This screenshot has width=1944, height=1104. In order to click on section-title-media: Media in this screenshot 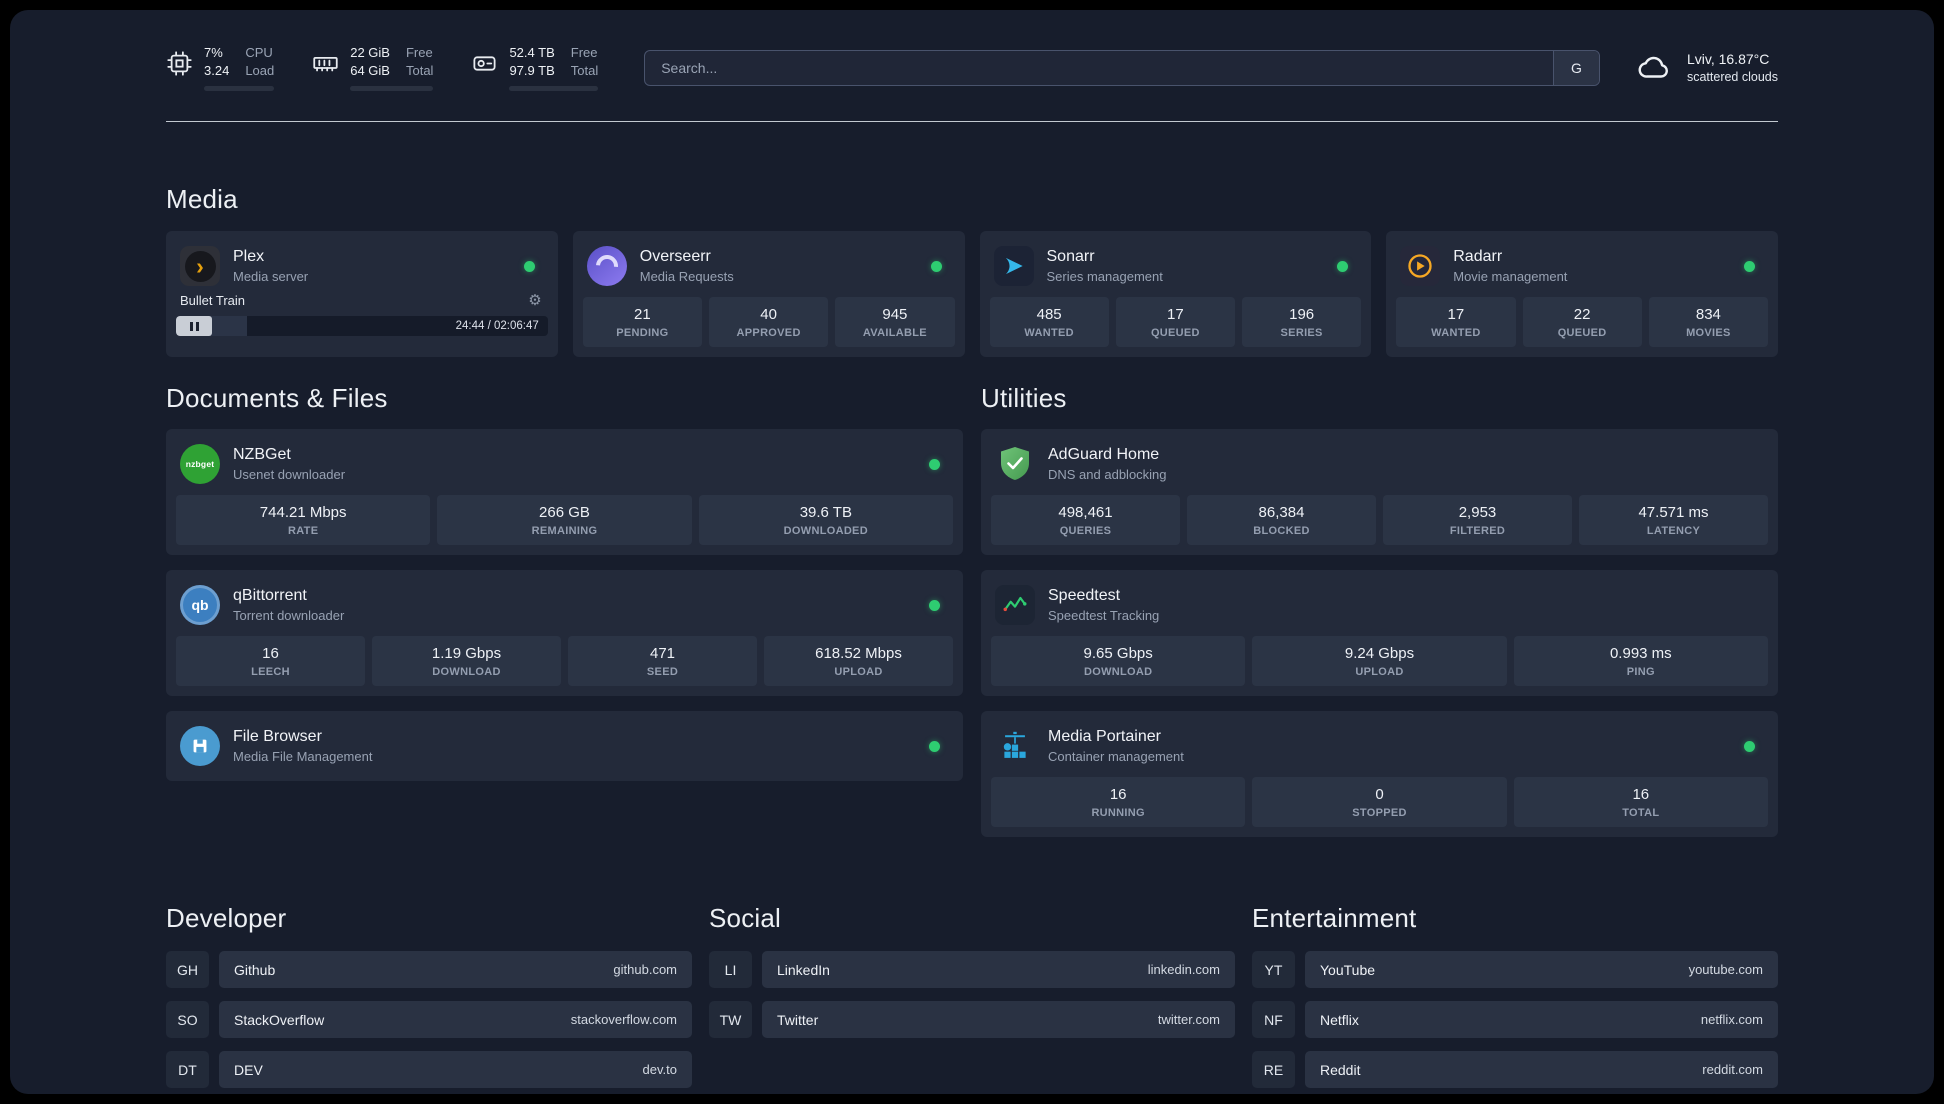, I will do `click(202, 199)`.